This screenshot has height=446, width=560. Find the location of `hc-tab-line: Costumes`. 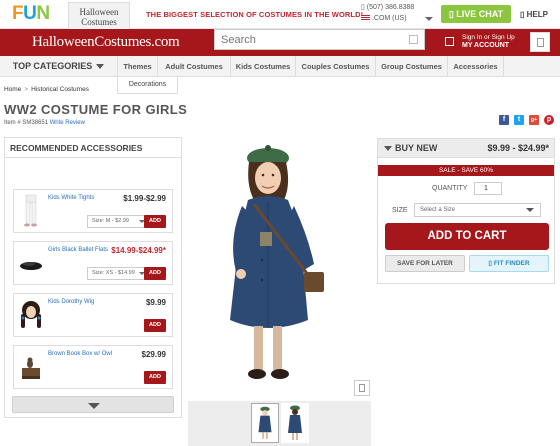

hc-tab-line: Costumes is located at coordinates (99, 22).